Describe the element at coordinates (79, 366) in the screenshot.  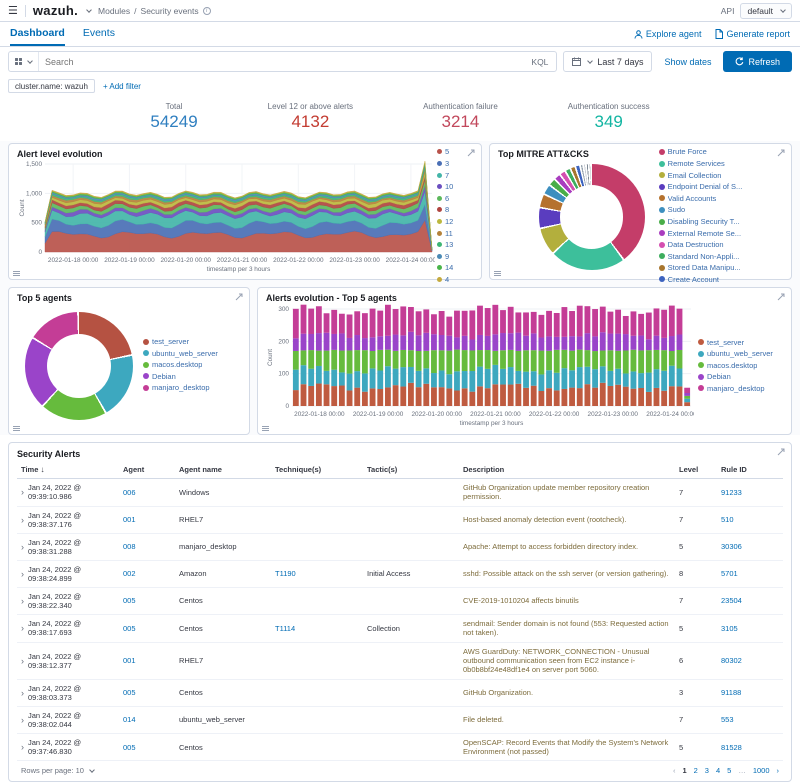
I see `agents-donut-chart` at that location.